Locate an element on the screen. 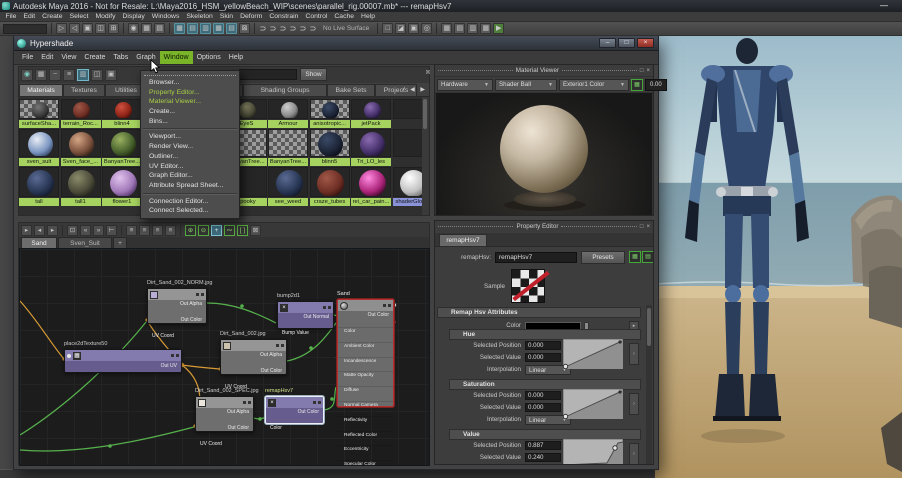 The image size is (902, 478). port-out-color: Out Color is located at coordinates (294, 412).